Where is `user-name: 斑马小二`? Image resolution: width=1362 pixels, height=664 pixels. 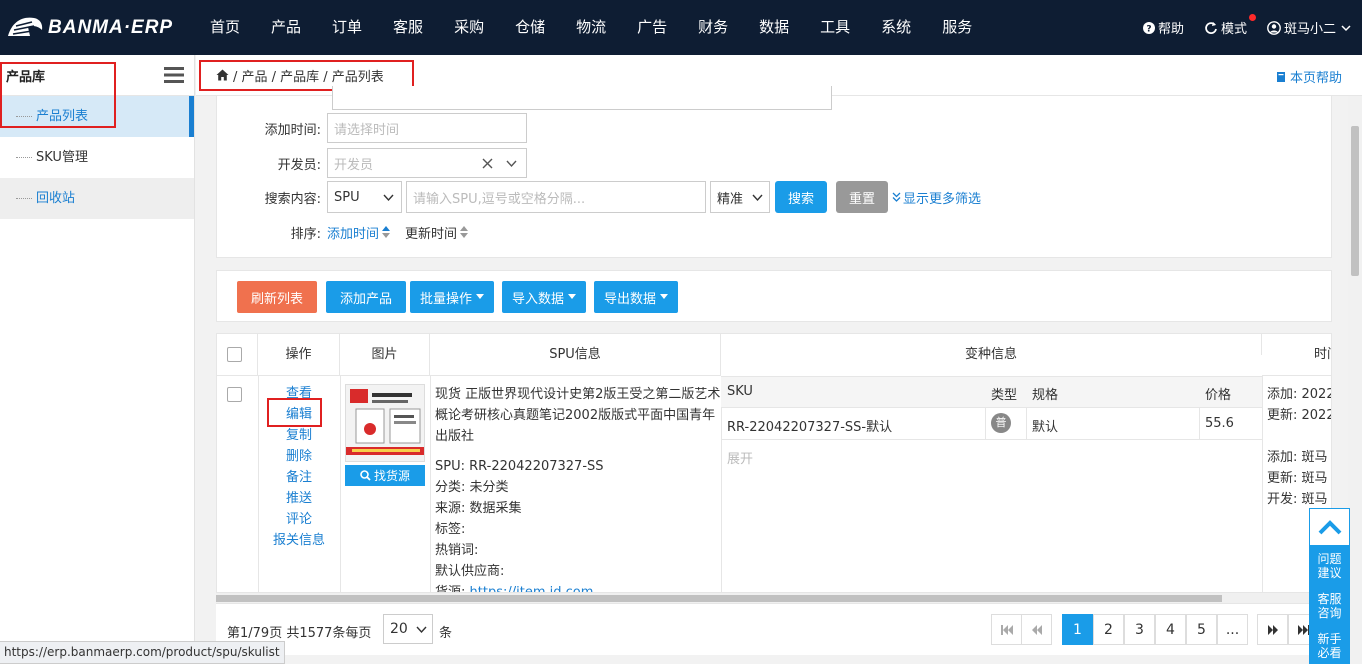
user-name: 斑马小二 is located at coordinates (1309, 29).